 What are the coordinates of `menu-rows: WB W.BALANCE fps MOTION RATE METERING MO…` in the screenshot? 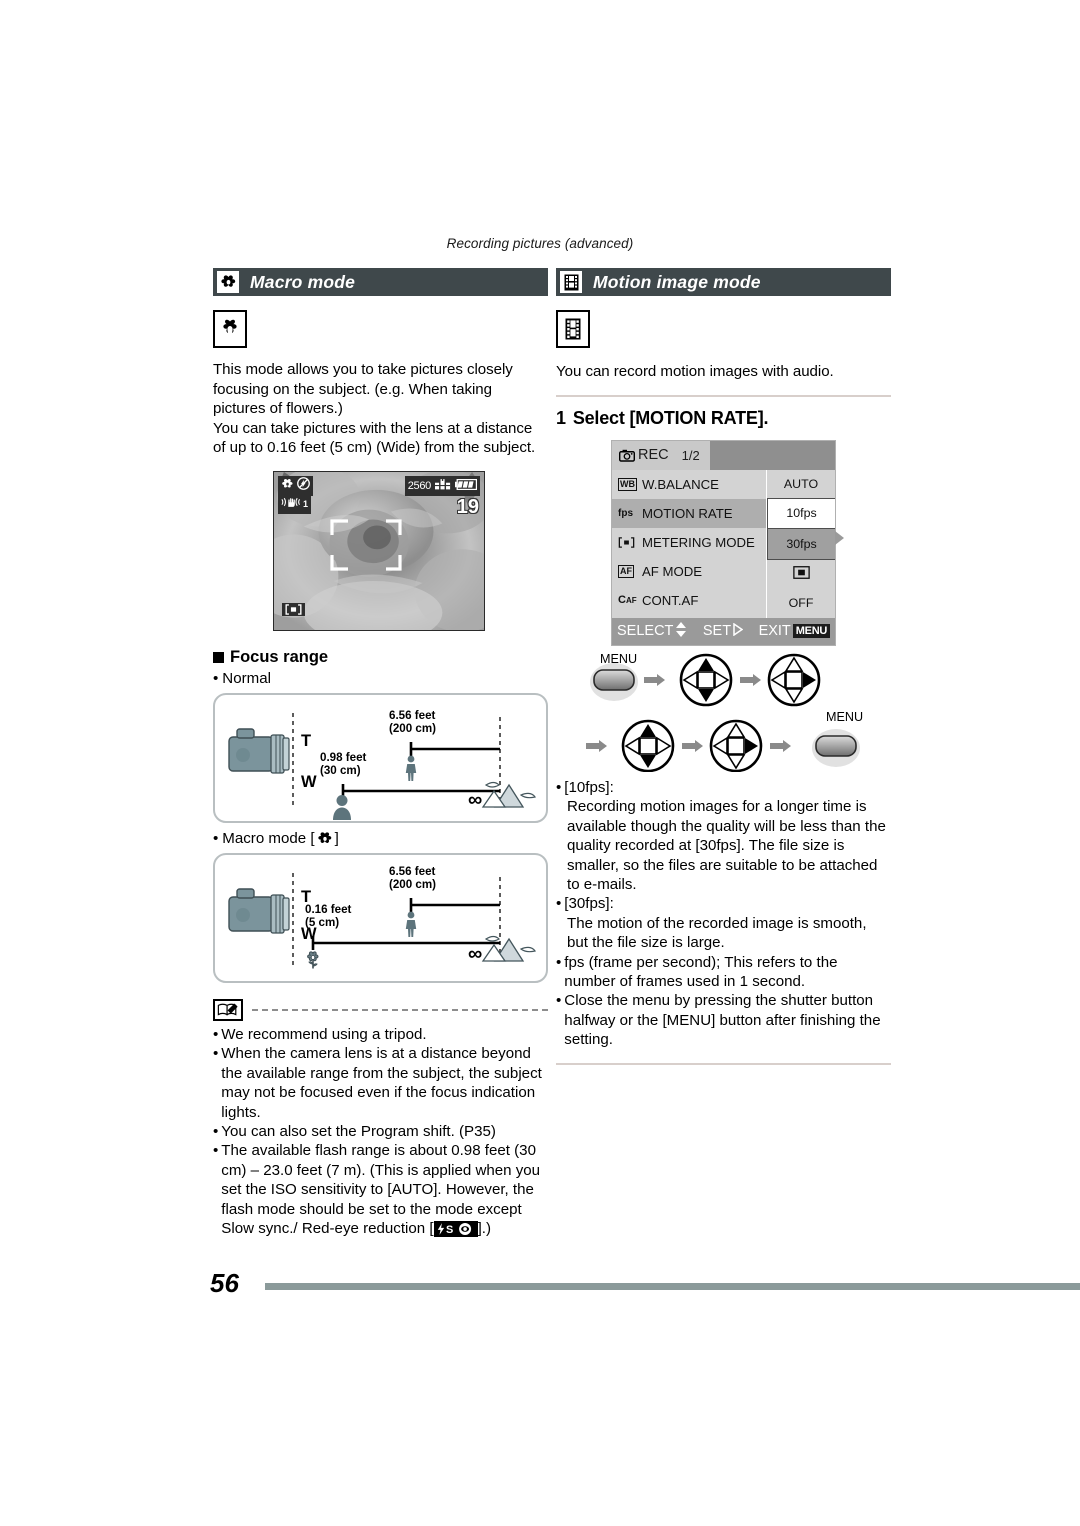 It's located at (728, 543).